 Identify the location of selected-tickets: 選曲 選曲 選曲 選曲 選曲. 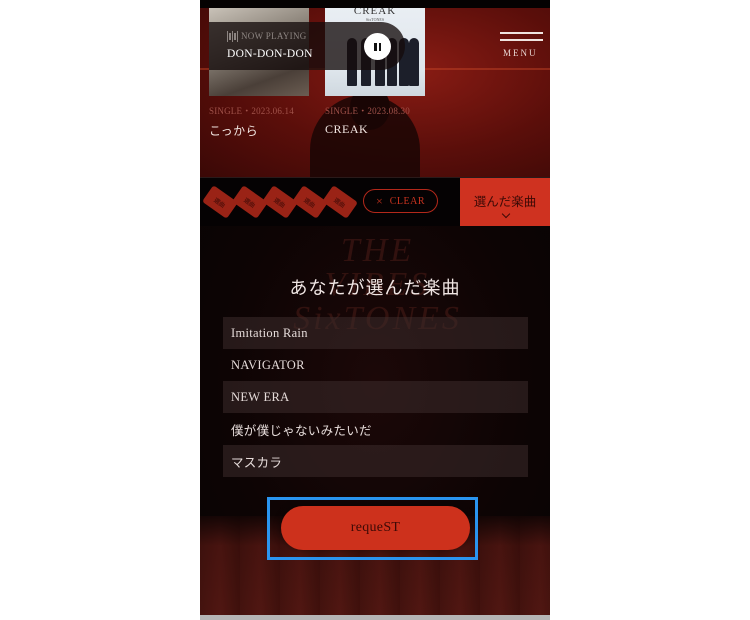
(280, 202).